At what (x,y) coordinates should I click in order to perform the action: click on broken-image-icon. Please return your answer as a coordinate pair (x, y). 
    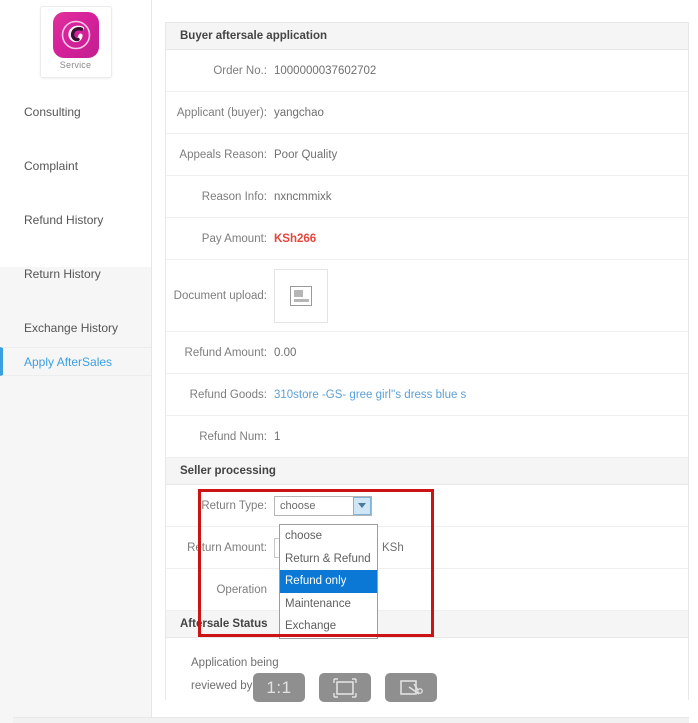
    Looking at the image, I should click on (301, 295).